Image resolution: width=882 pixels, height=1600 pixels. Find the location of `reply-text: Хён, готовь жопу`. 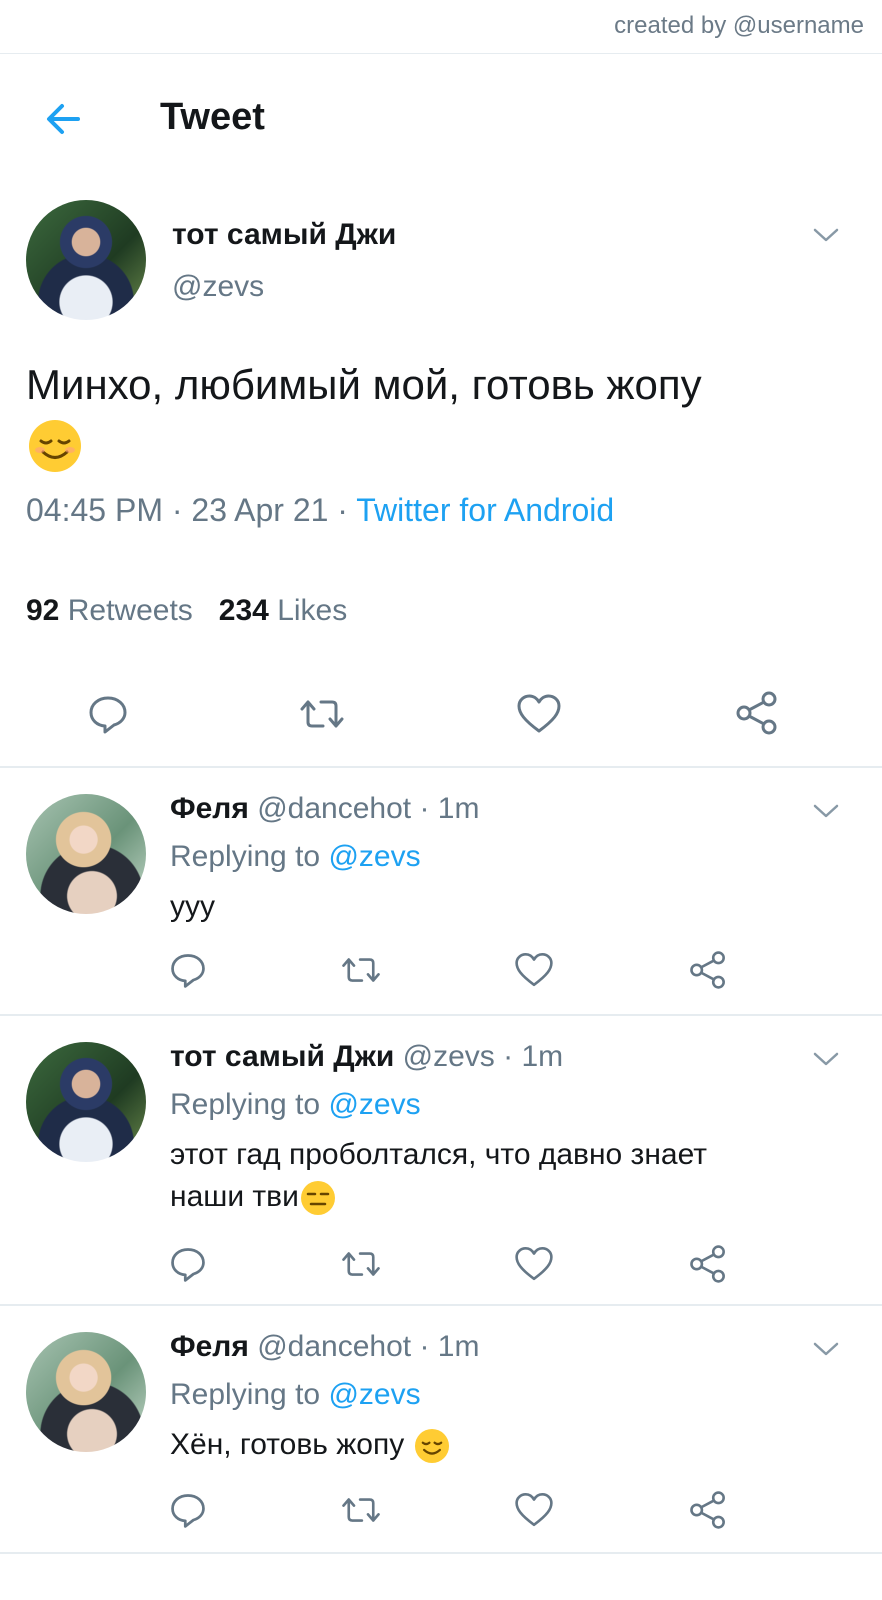

reply-text: Хён, готовь жопу is located at coordinates (495, 1445).